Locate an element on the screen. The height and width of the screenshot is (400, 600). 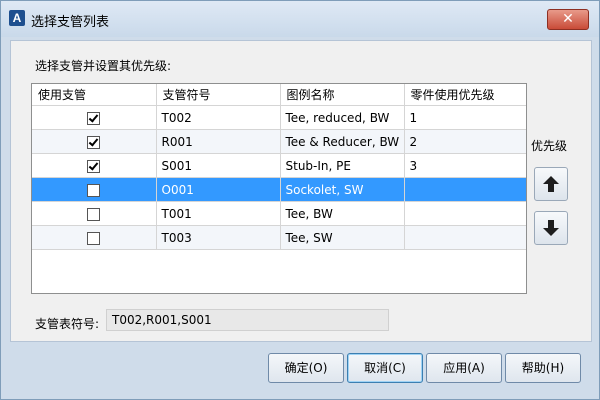
arrow-down-icon is located at coordinates (551, 228).